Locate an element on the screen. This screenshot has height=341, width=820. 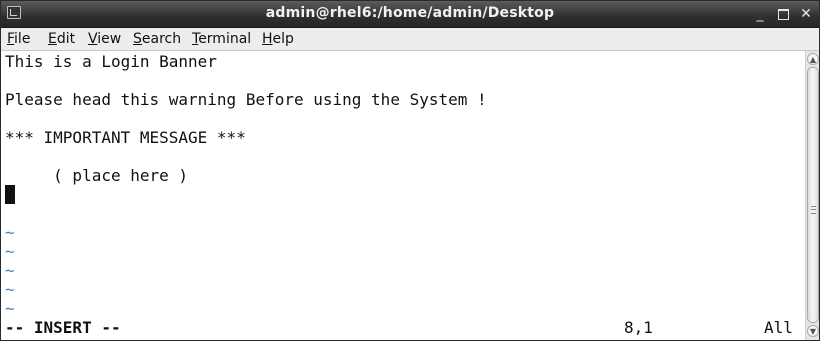
maximize-button is located at coordinates (783, 14).